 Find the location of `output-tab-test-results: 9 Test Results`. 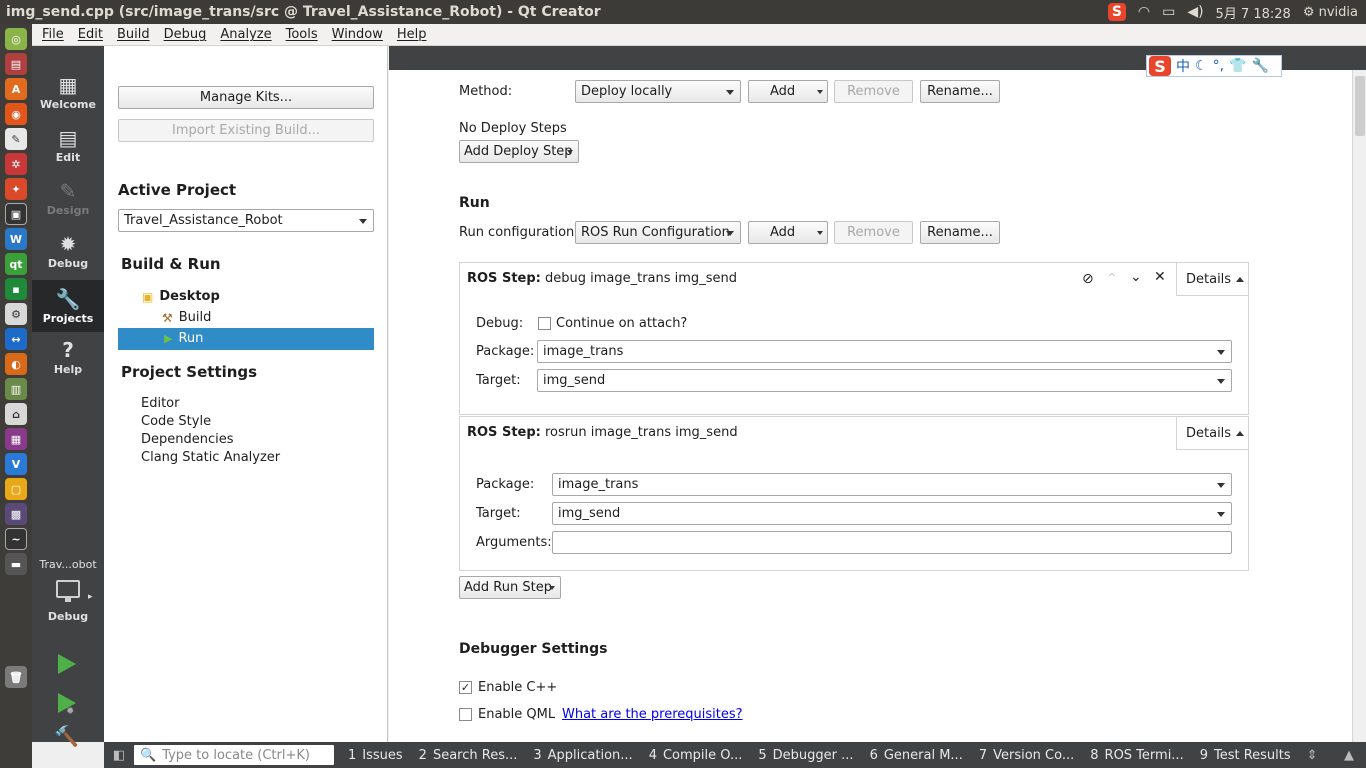

output-tab-test-results: 9 Test Results is located at coordinates (1245, 755).